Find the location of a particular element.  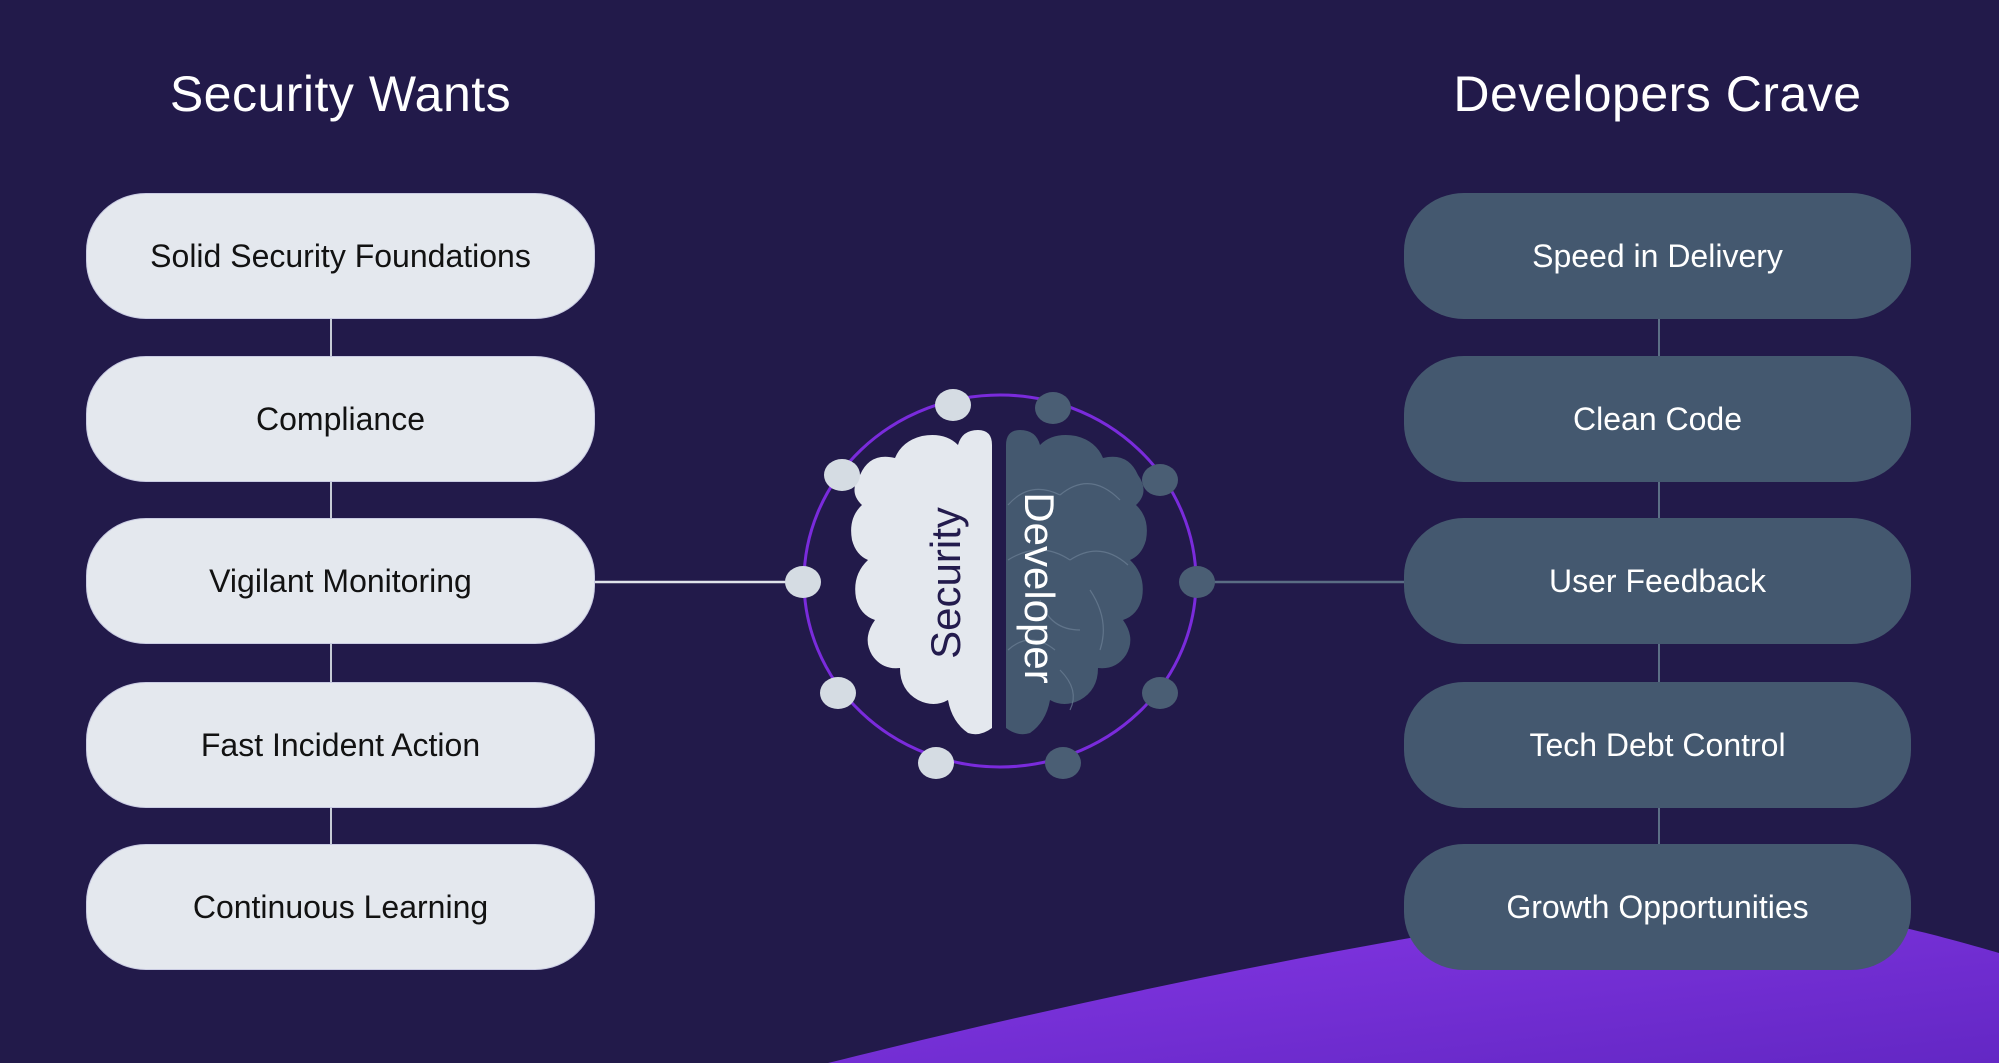

developer-item-clean-code: Clean Code is located at coordinates (1657, 419).